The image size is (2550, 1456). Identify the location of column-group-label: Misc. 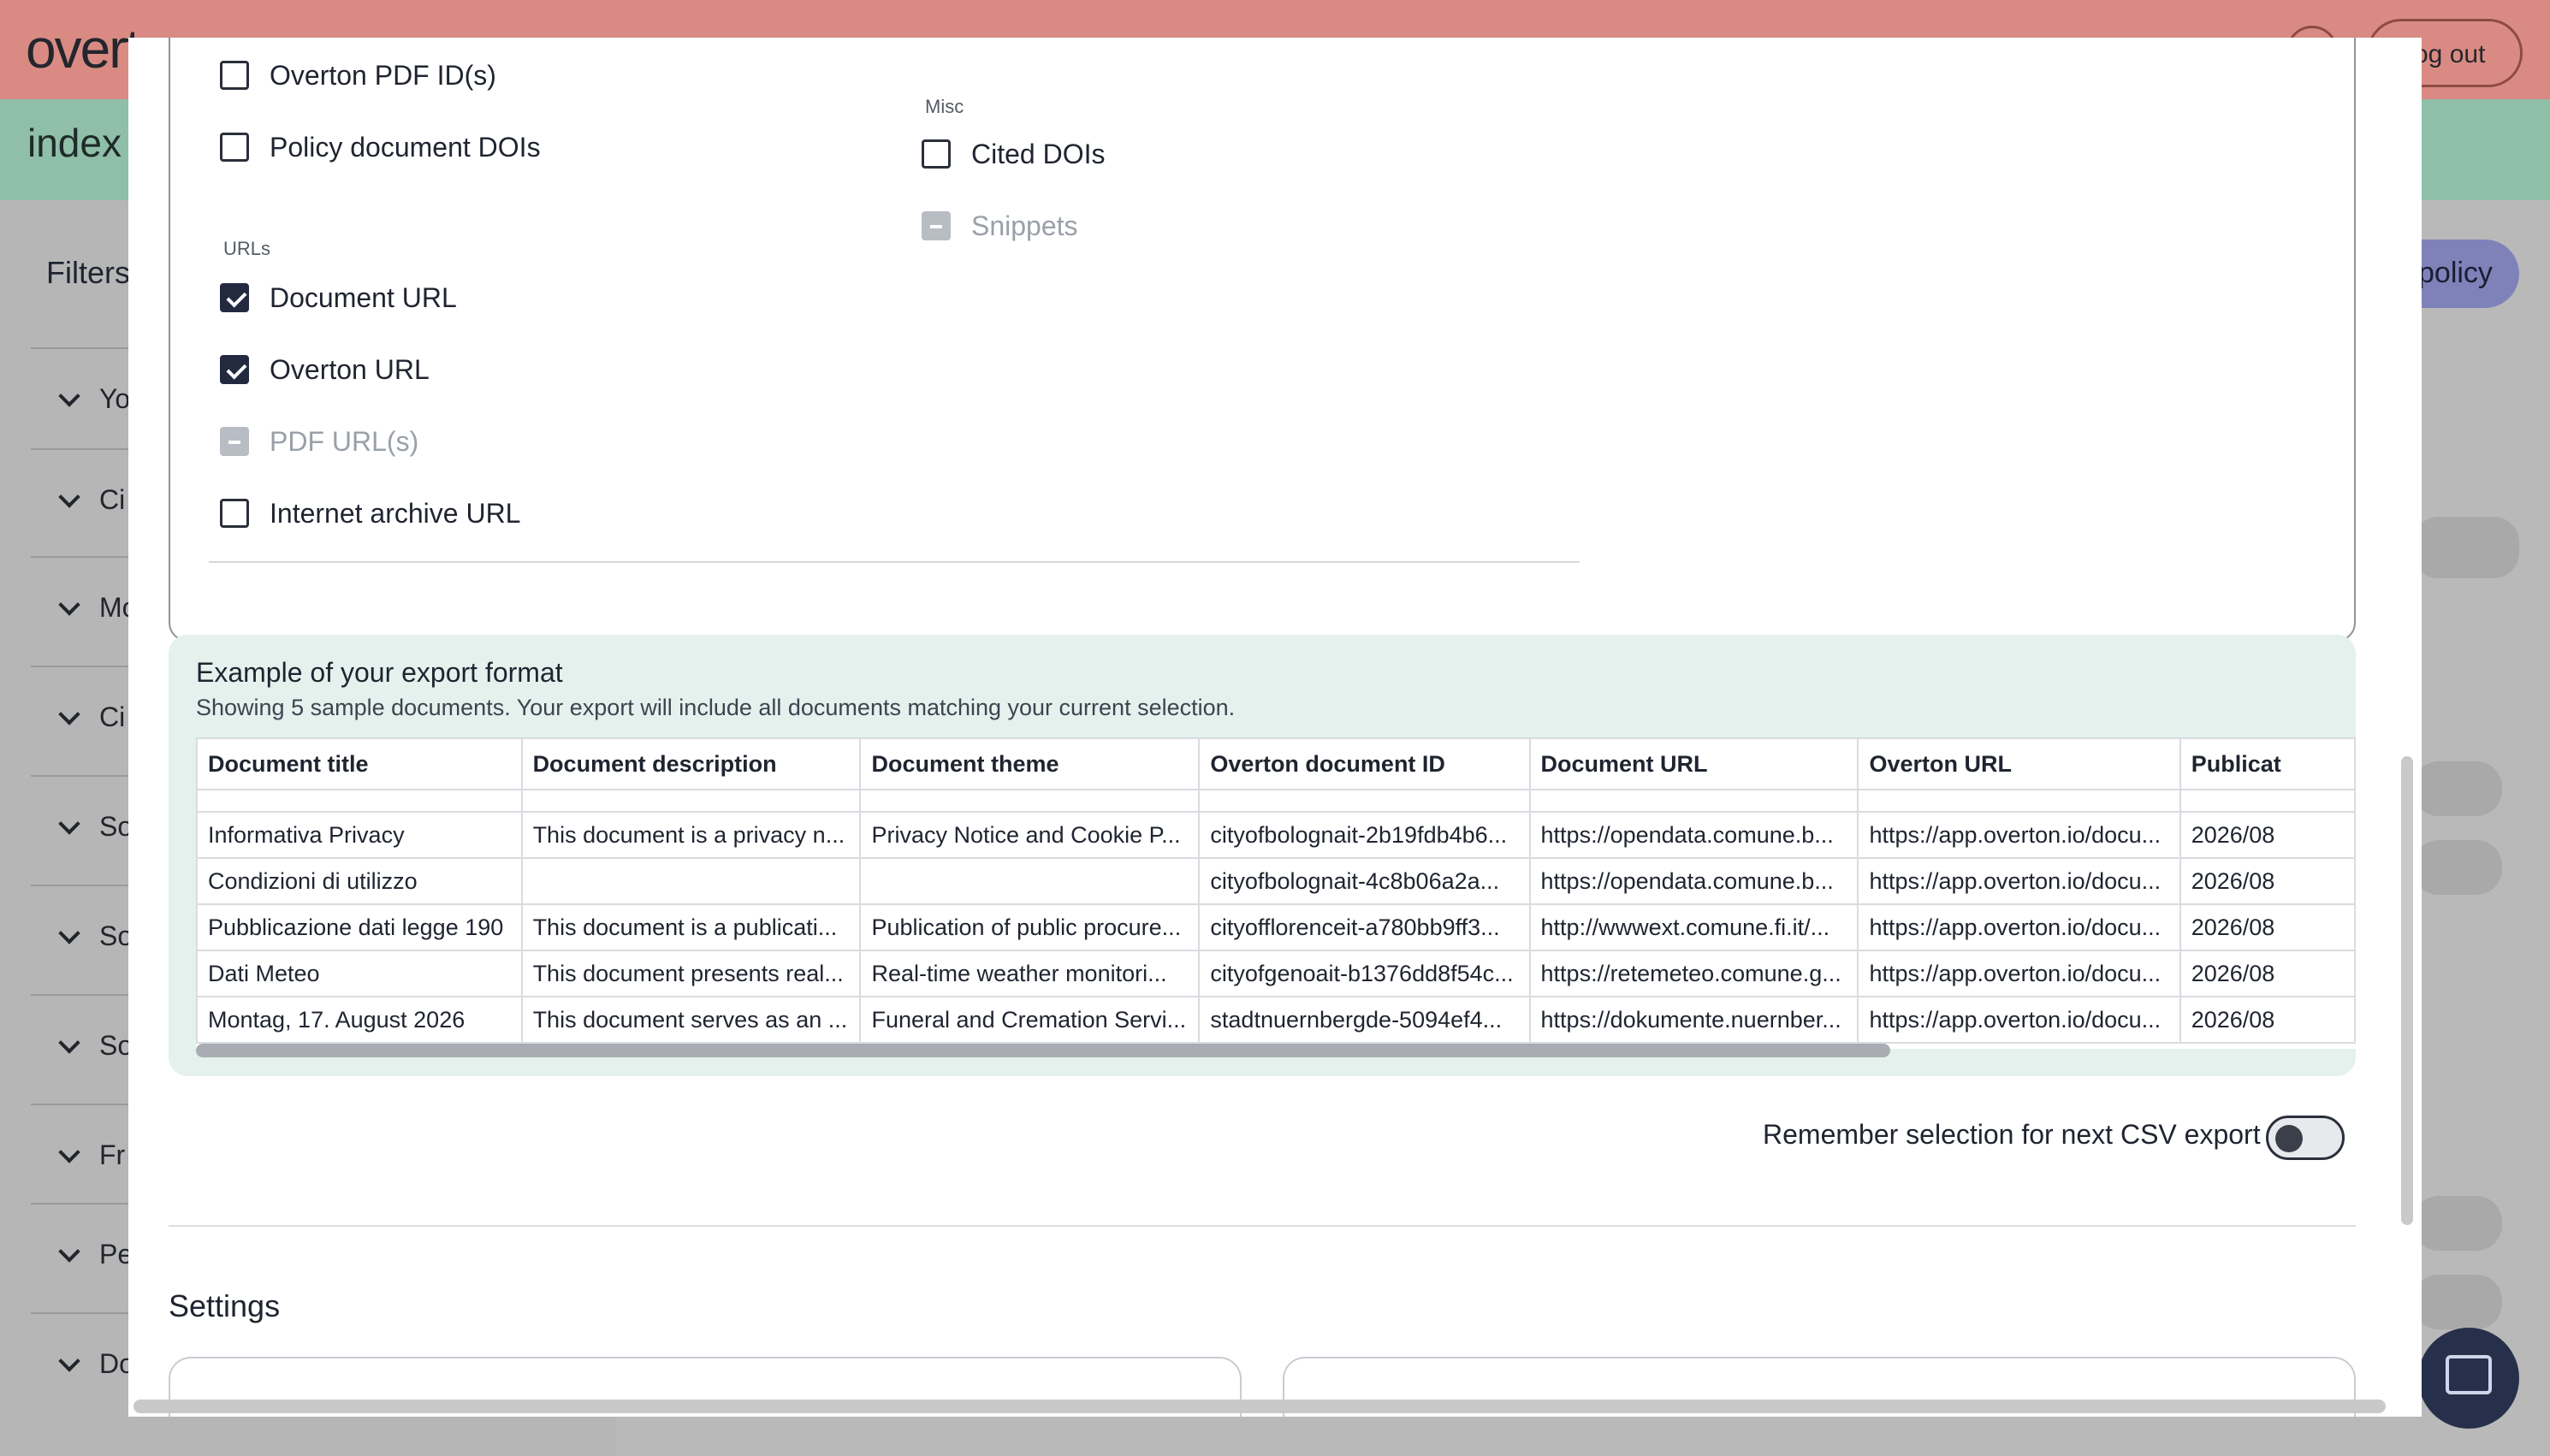
(944, 106).